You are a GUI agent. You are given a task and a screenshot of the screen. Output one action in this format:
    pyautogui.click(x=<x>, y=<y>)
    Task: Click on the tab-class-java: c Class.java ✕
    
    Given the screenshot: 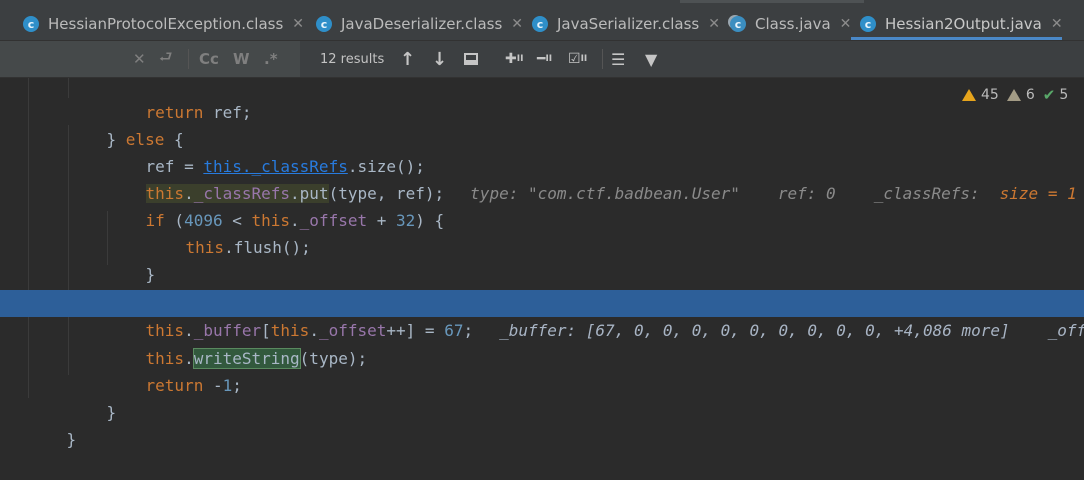 What is the action you would take?
    pyautogui.click(x=790, y=24)
    